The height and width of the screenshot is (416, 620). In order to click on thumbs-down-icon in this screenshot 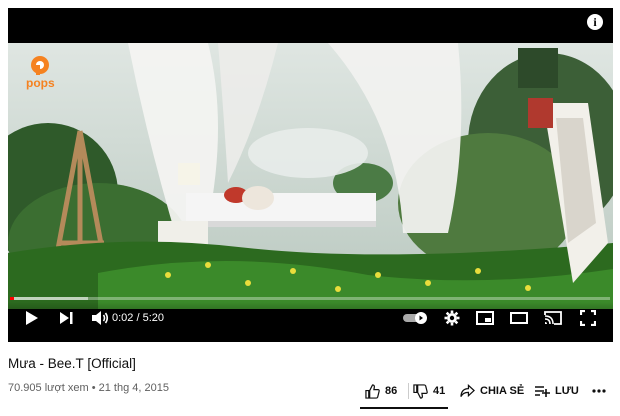, I will do `click(420, 391)`.